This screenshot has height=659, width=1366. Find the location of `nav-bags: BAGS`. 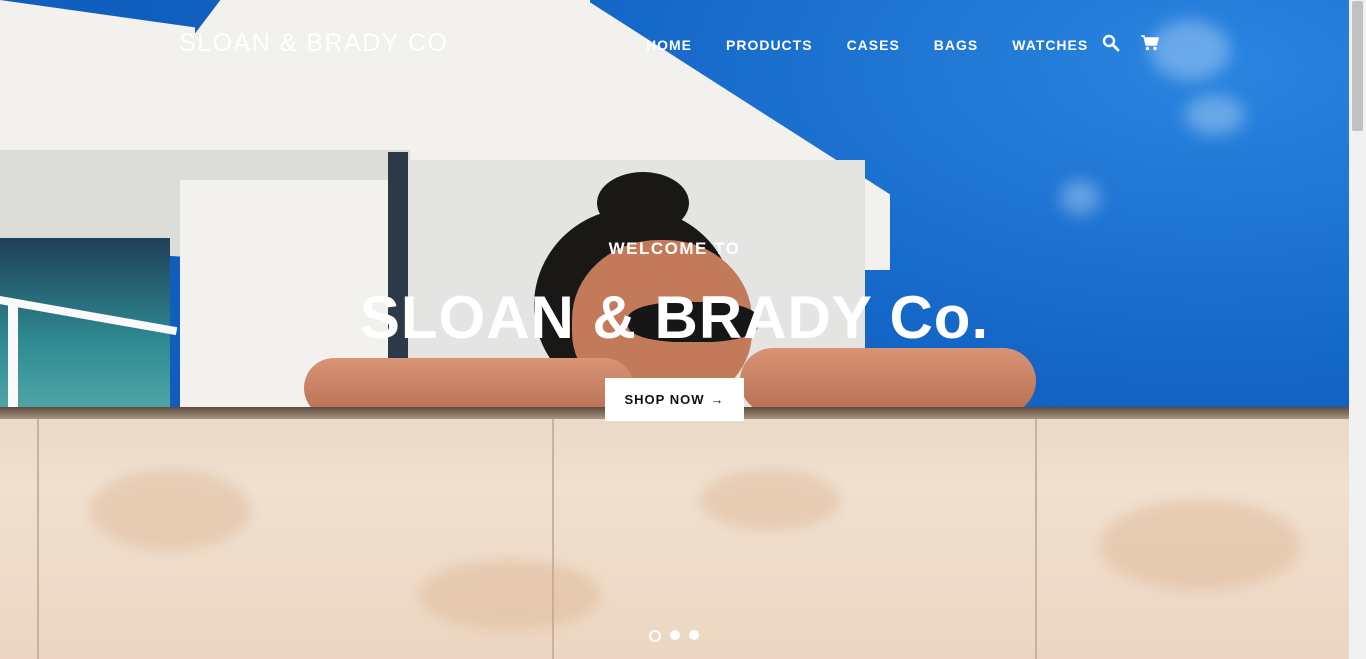

nav-bags: BAGS is located at coordinates (956, 45).